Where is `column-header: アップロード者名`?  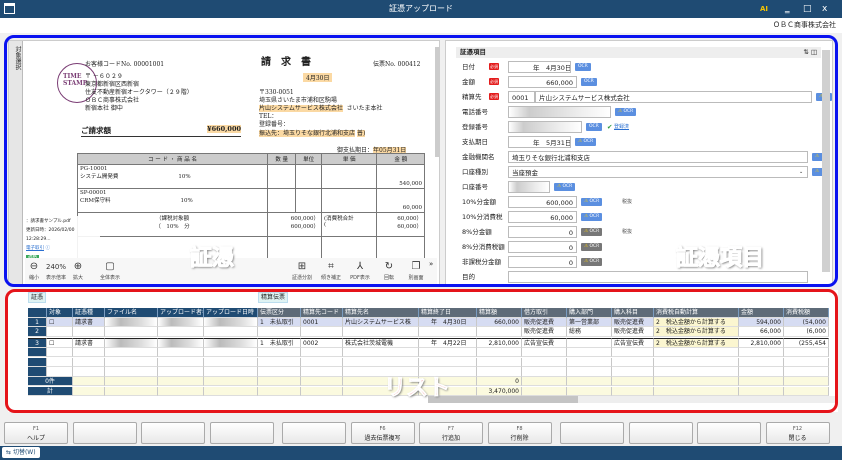 column-header: アップロード者名 is located at coordinates (181, 313).